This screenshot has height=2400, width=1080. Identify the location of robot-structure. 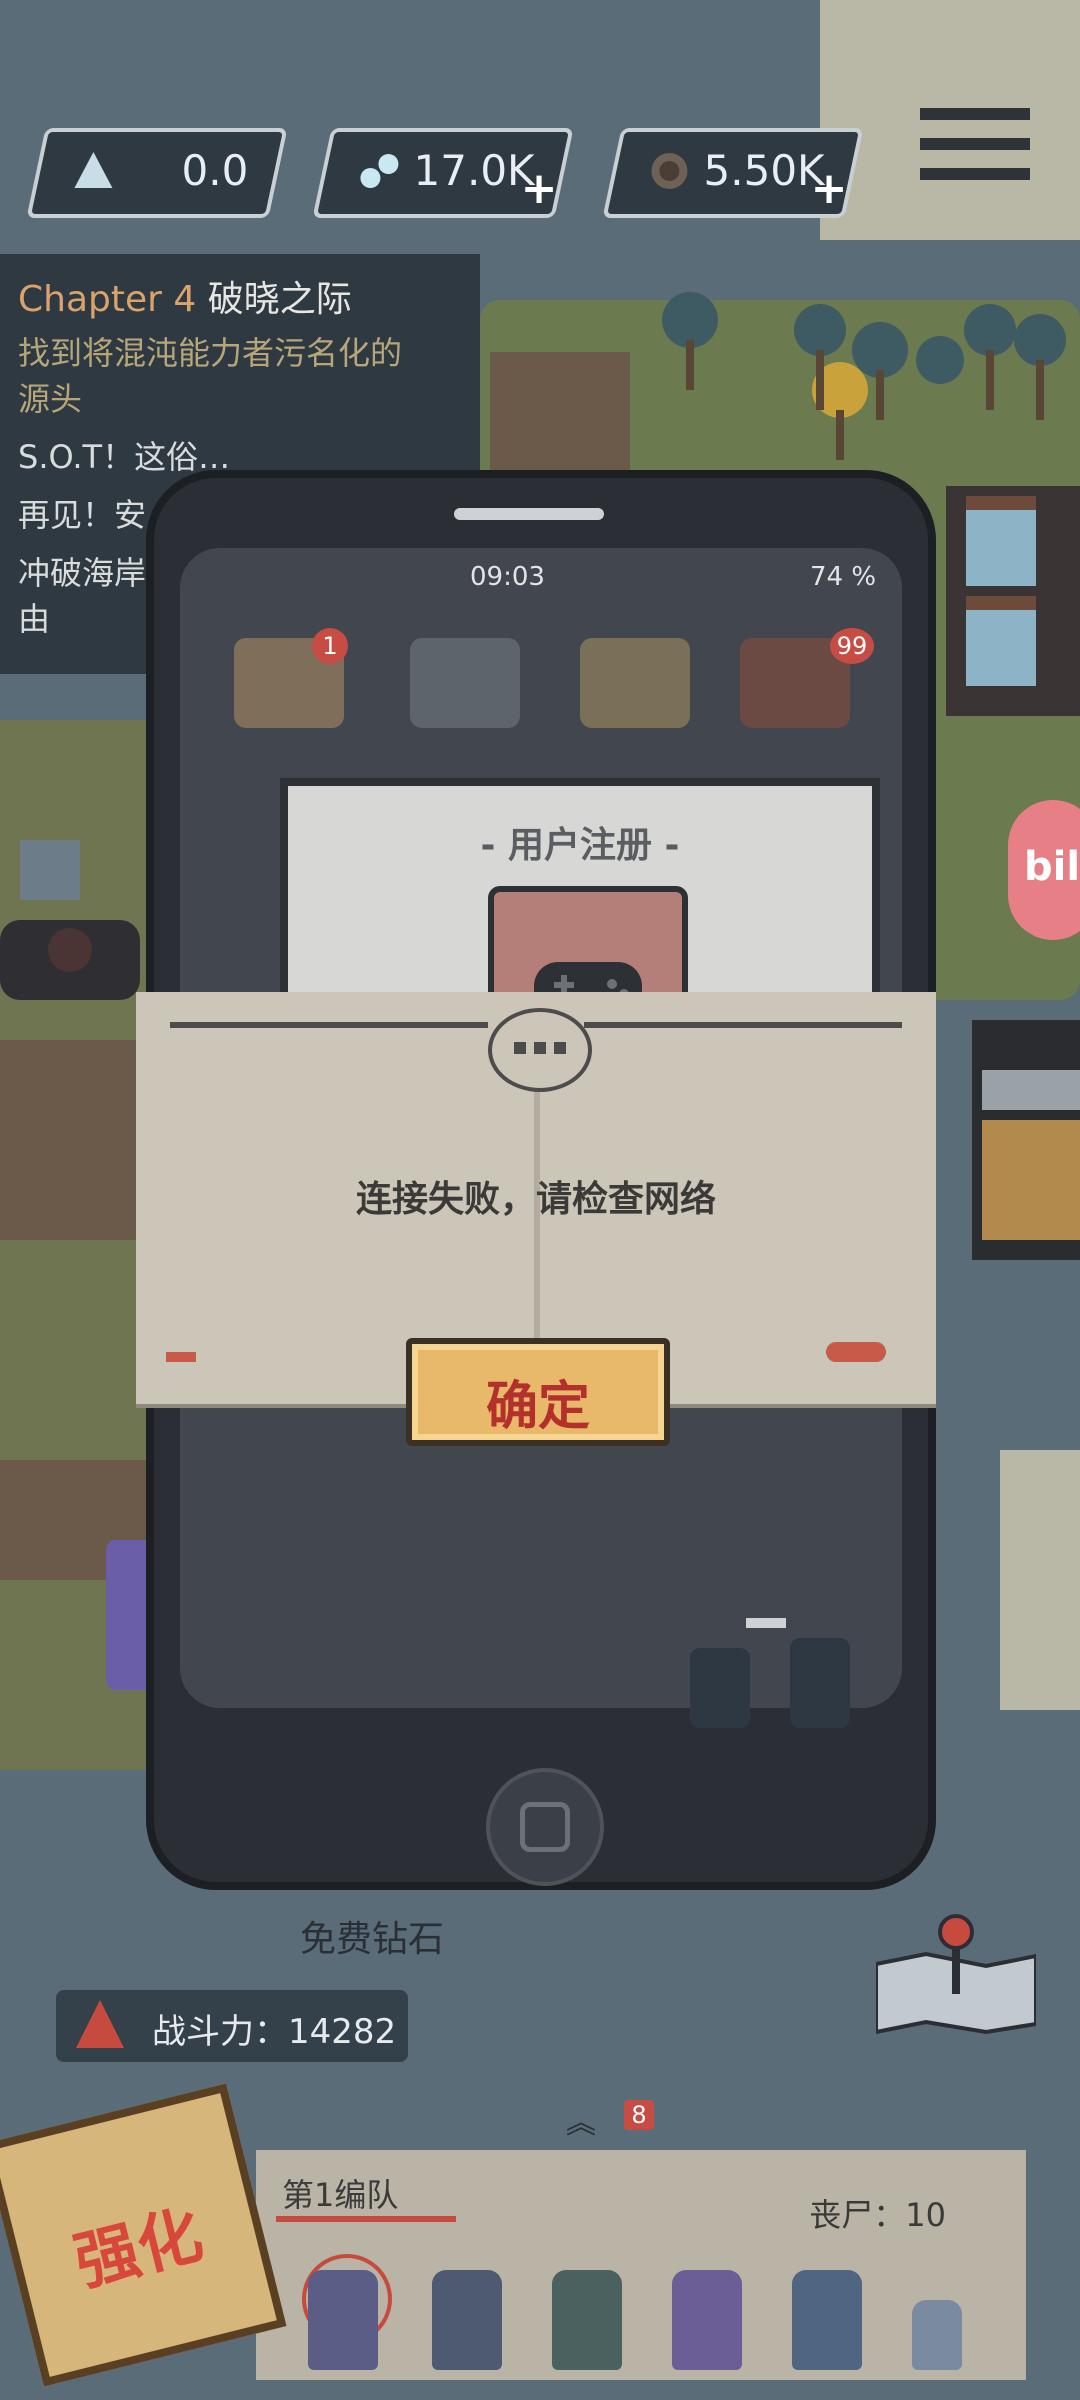
(70, 920).